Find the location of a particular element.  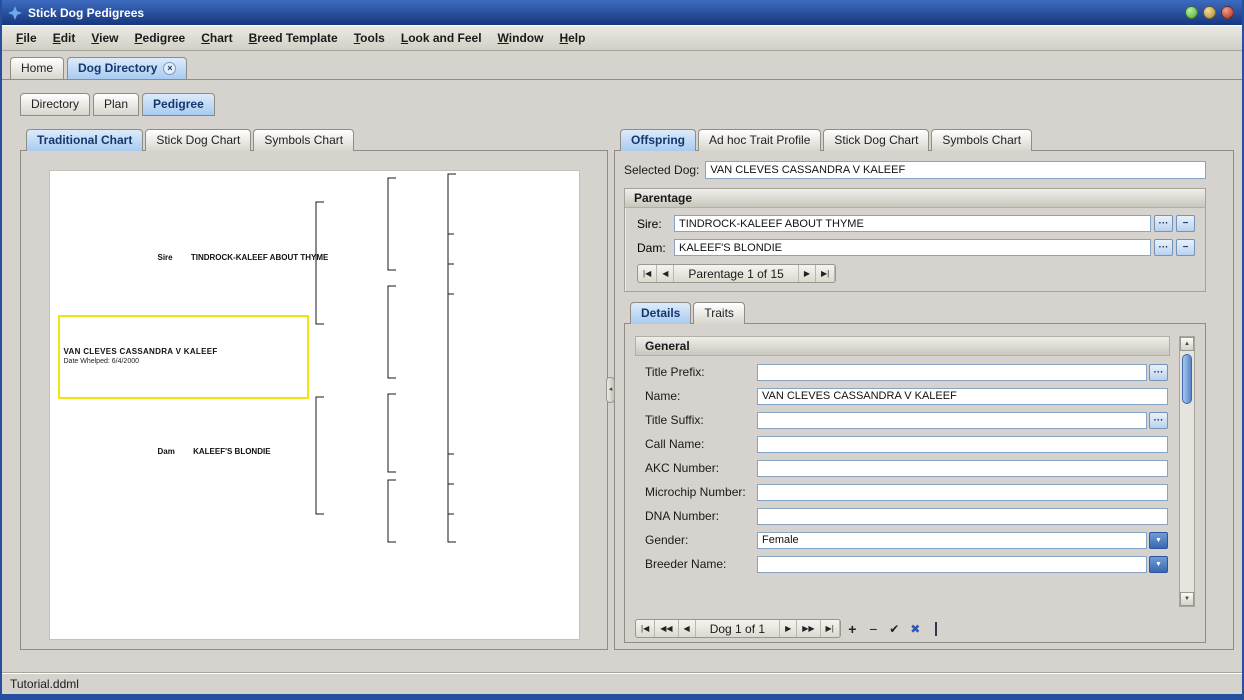

dam-name: KALEEF'S BLONDIE is located at coordinates (232, 451).